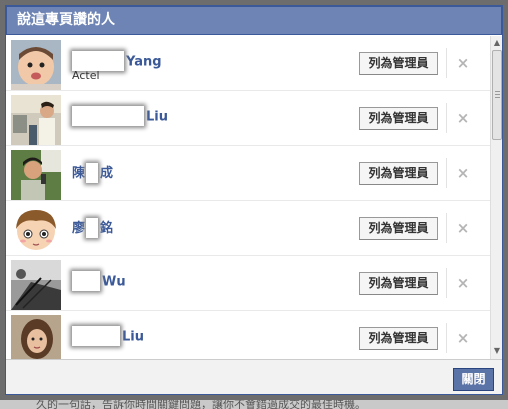  I want to click on person-row: 廖銘 列為管理員 ×, so click(248, 228).